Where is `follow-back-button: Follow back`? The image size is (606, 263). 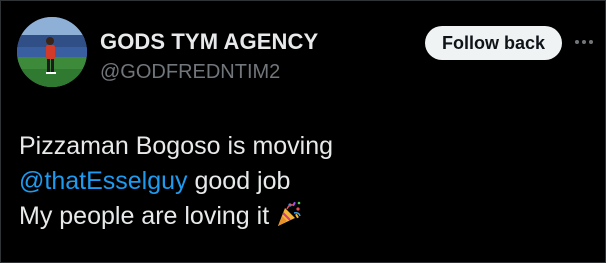 follow-back-button: Follow back is located at coordinates (493, 43).